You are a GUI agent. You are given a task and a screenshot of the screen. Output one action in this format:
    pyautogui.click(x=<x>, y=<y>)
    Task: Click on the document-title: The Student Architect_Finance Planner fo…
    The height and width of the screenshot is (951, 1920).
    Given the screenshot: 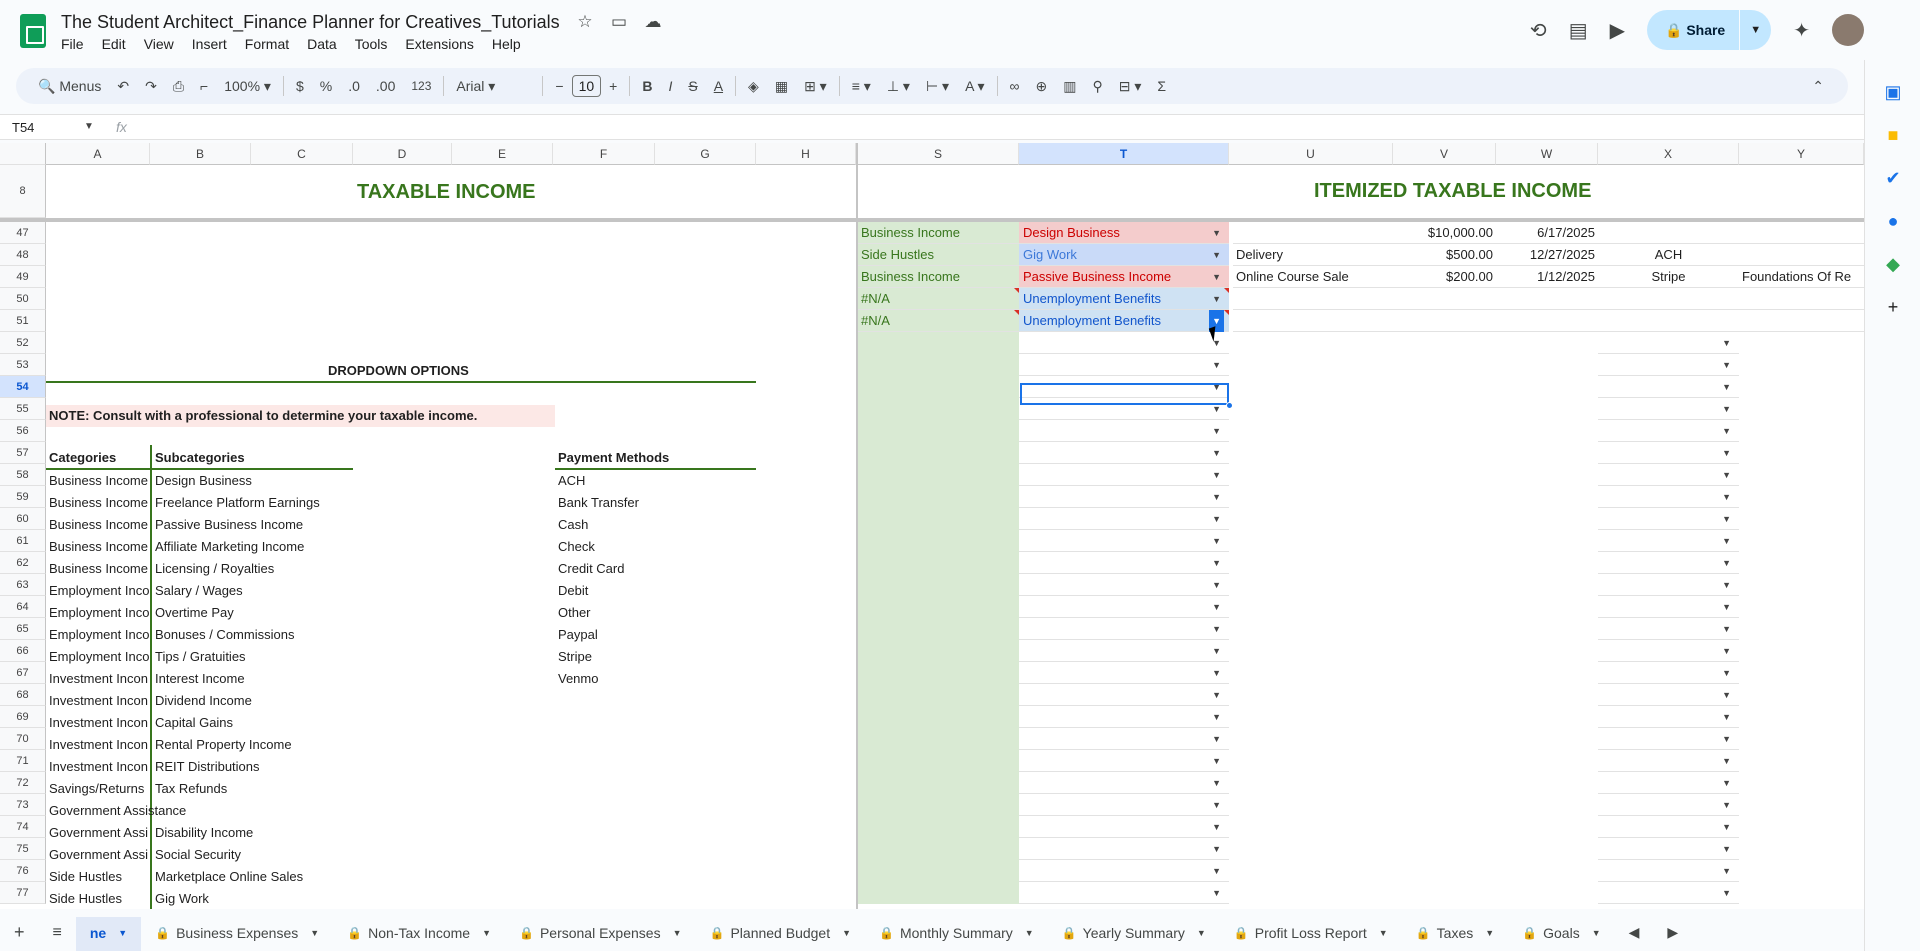 What is the action you would take?
    pyautogui.click(x=310, y=22)
    